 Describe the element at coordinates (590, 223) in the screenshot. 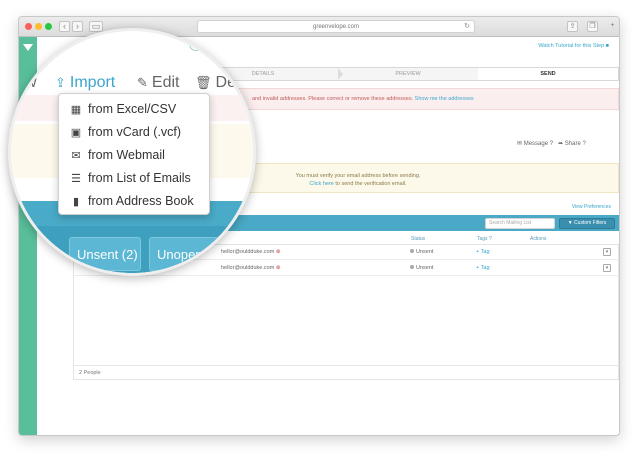

I see `custom-filters-label: Custom Filters` at that location.